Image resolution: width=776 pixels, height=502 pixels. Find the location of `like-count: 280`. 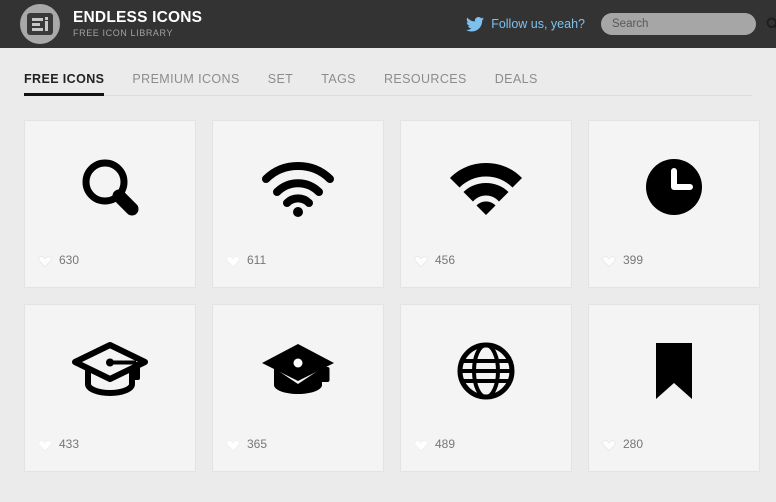

like-count: 280 is located at coordinates (633, 444).